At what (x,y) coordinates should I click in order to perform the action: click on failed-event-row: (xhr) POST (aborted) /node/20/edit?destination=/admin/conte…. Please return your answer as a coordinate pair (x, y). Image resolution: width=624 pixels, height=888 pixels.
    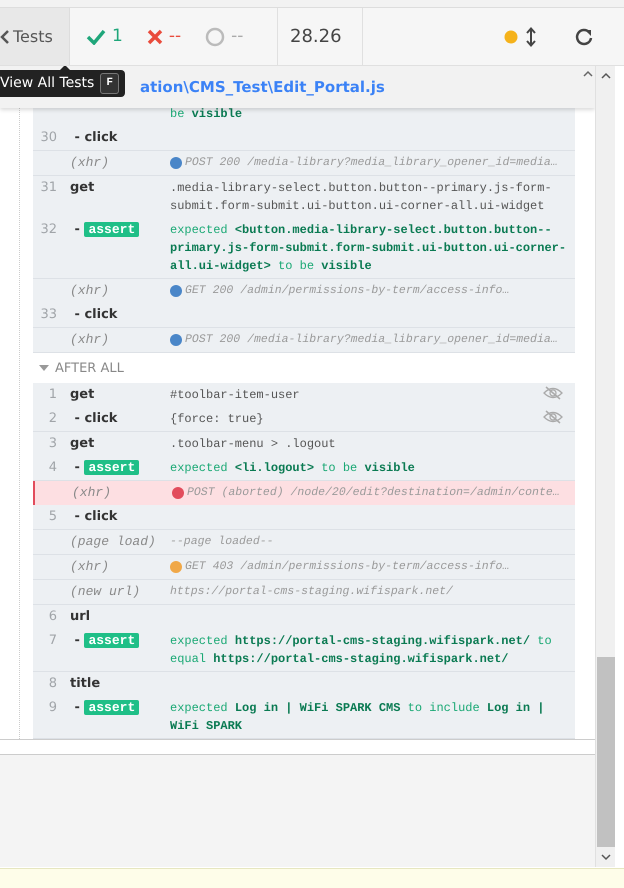
    Looking at the image, I should click on (304, 492).